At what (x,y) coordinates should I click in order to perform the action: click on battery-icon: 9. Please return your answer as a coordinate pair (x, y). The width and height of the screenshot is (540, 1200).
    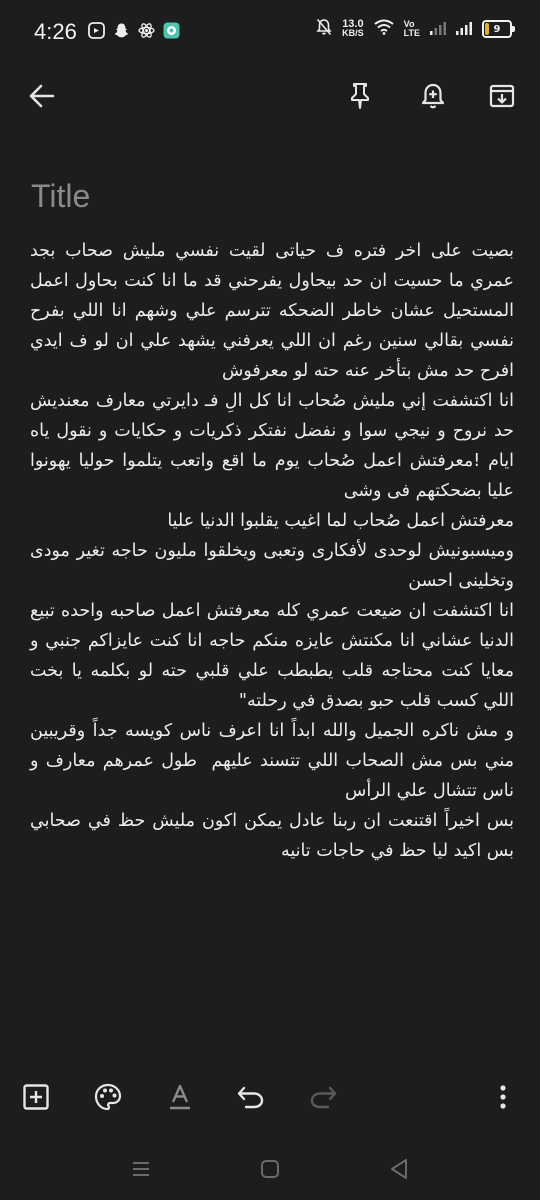
    Looking at the image, I should click on (498, 29).